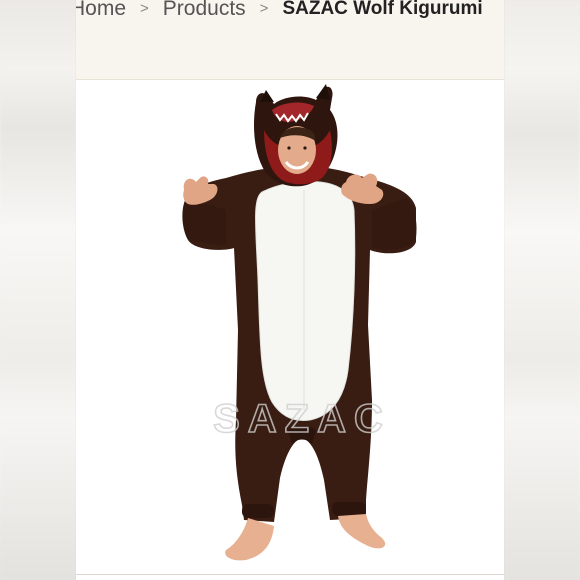 This screenshot has height=580, width=580. What do you see at coordinates (101, 10) in the screenshot?
I see `breadcrumb-home-link: Home` at bounding box center [101, 10].